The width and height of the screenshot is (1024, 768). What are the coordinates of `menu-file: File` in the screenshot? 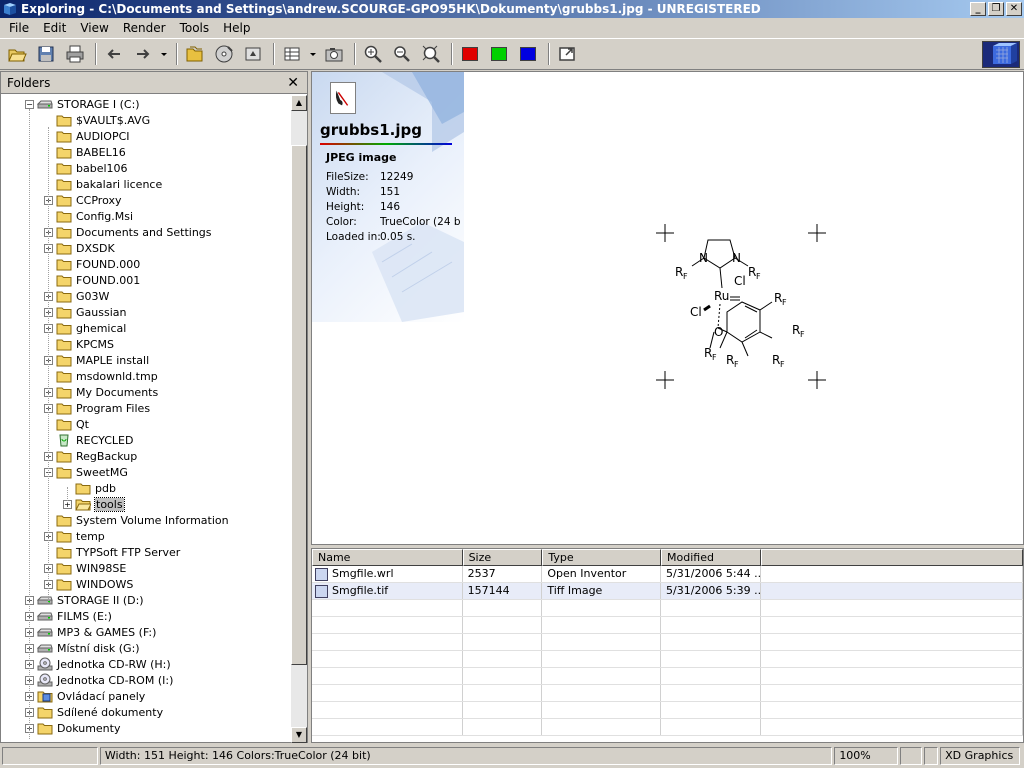 It's located at (19, 28).